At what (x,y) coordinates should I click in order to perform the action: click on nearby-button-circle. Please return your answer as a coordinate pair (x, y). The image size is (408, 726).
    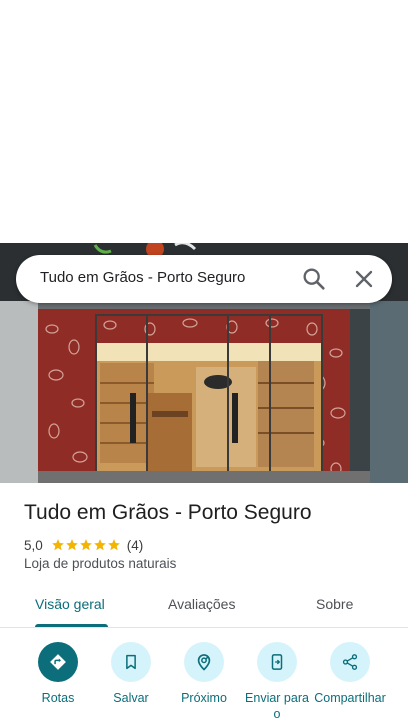
    Looking at the image, I should click on (204, 662).